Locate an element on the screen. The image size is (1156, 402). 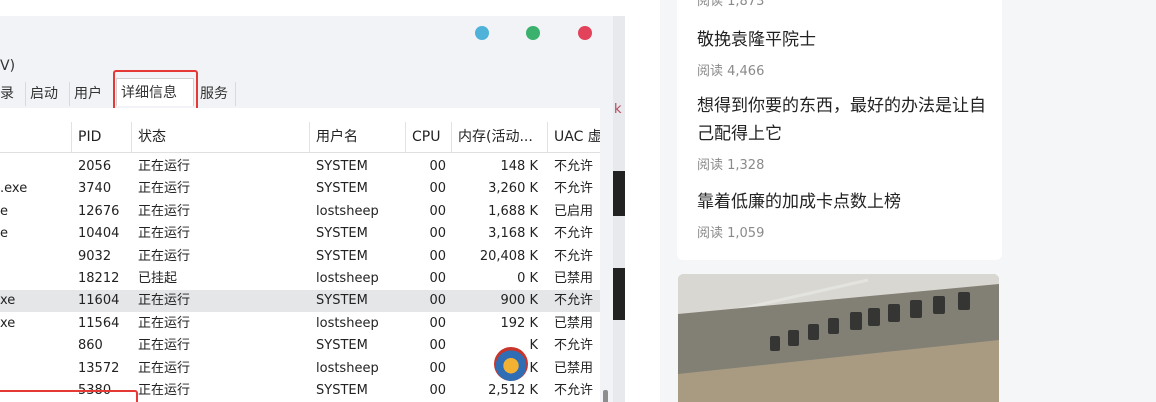
close-dot-icon is located at coordinates (585, 33).